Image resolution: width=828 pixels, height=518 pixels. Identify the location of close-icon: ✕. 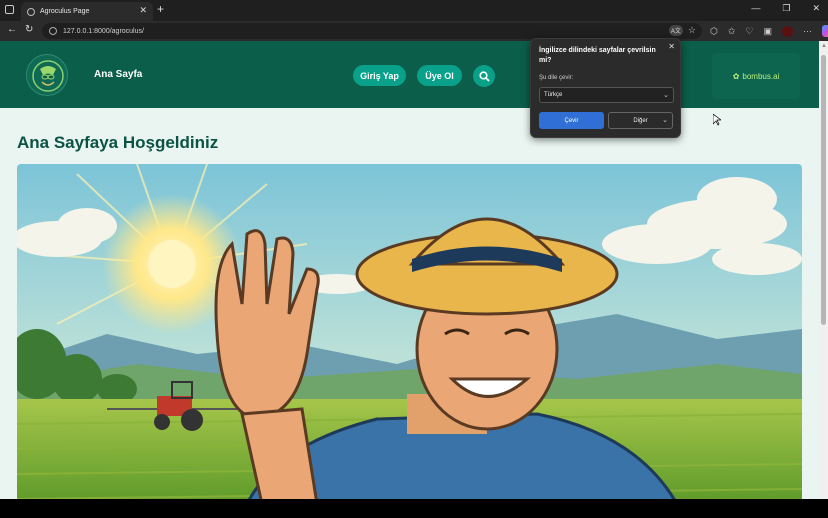
(671, 46).